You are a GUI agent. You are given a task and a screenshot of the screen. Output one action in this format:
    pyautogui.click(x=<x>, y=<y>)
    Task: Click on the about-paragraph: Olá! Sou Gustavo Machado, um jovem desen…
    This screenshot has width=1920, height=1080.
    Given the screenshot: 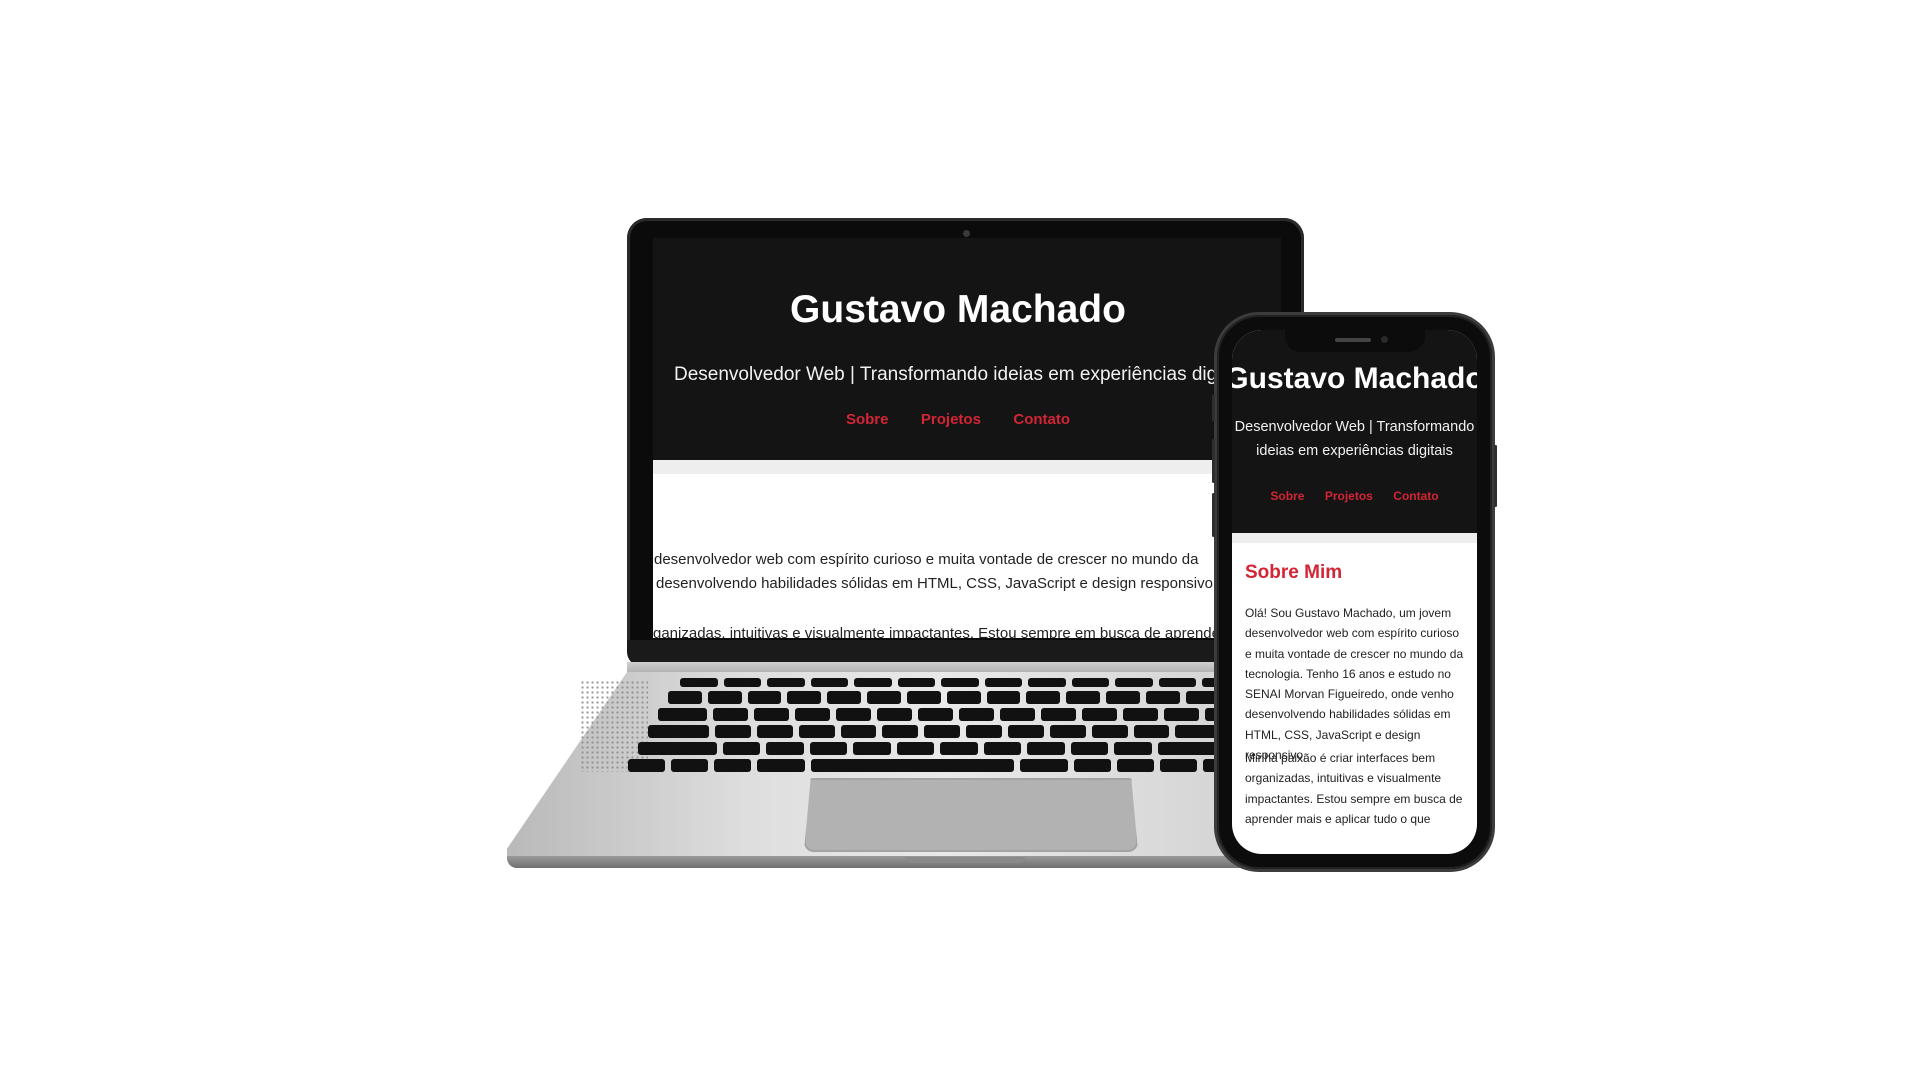 What is the action you would take?
    pyautogui.click(x=1354, y=684)
    